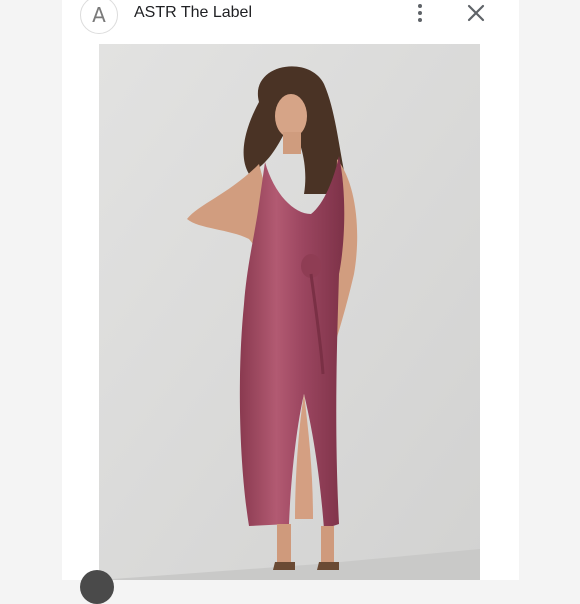 The width and height of the screenshot is (580, 604). What do you see at coordinates (420, 13) in the screenshot?
I see `more-vert-icon` at bounding box center [420, 13].